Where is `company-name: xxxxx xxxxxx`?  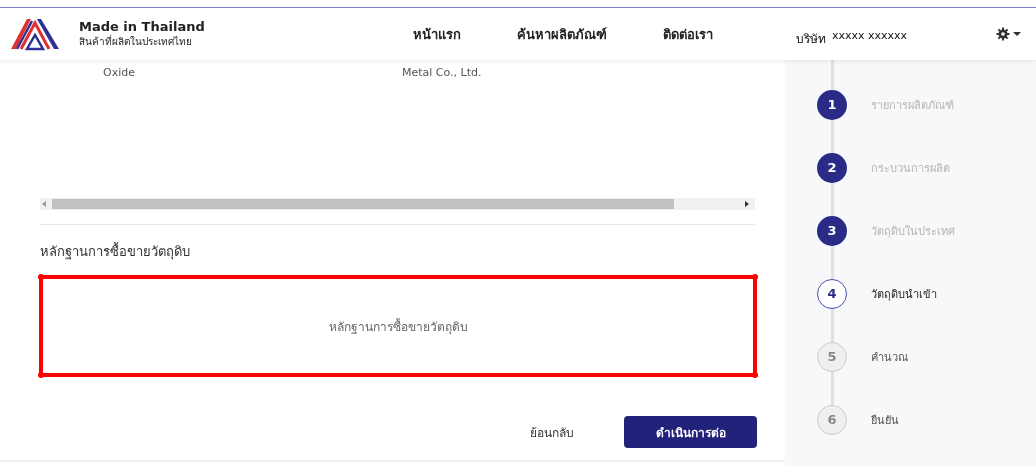
company-name: xxxxx xxxxxx is located at coordinates (870, 36).